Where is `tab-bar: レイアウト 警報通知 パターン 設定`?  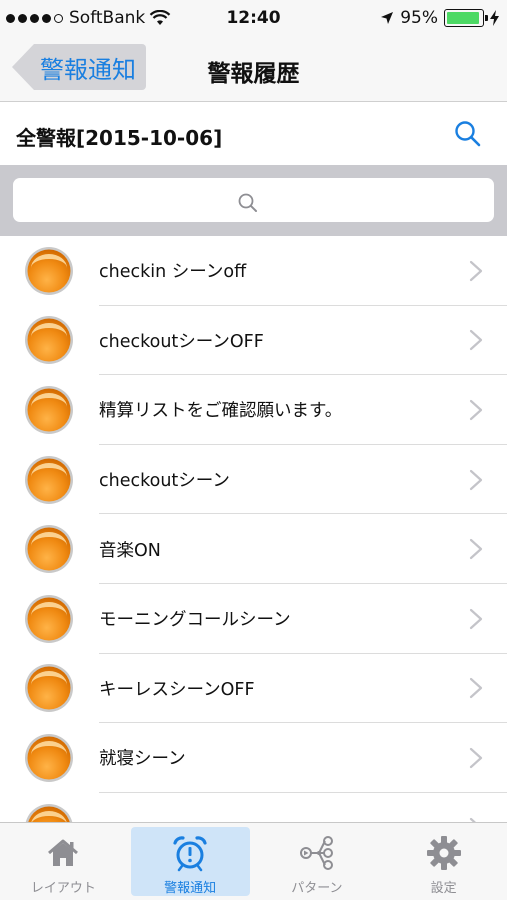
tab-bar: レイアウト 警報通知 パターン 設定 is located at coordinates (253, 861).